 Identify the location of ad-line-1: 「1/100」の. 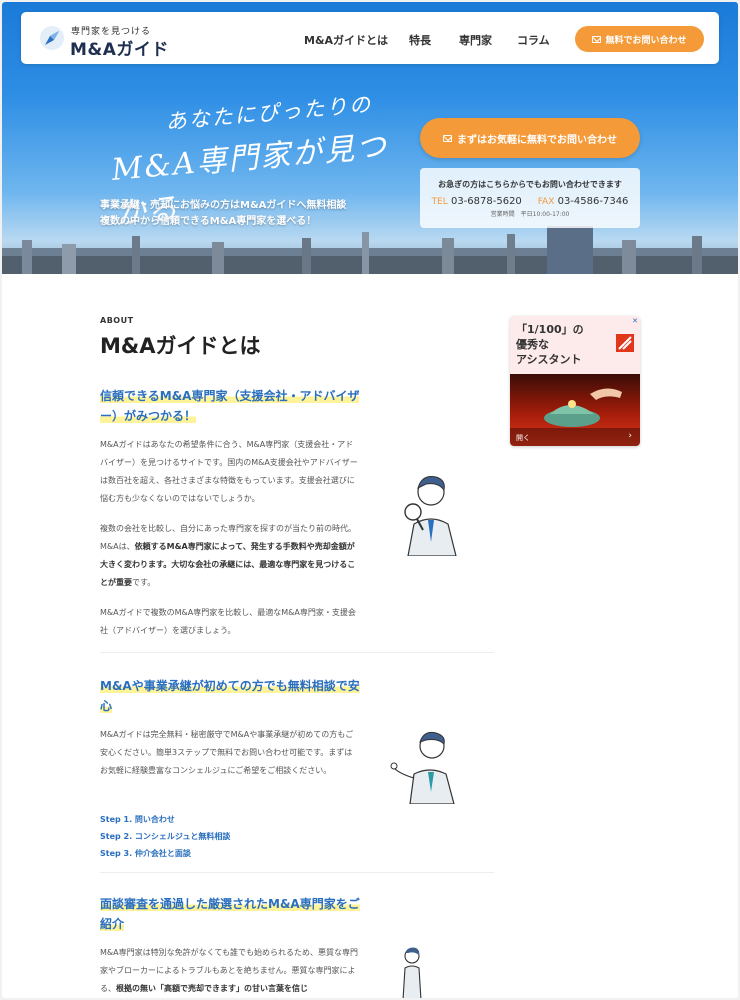
(550, 329).